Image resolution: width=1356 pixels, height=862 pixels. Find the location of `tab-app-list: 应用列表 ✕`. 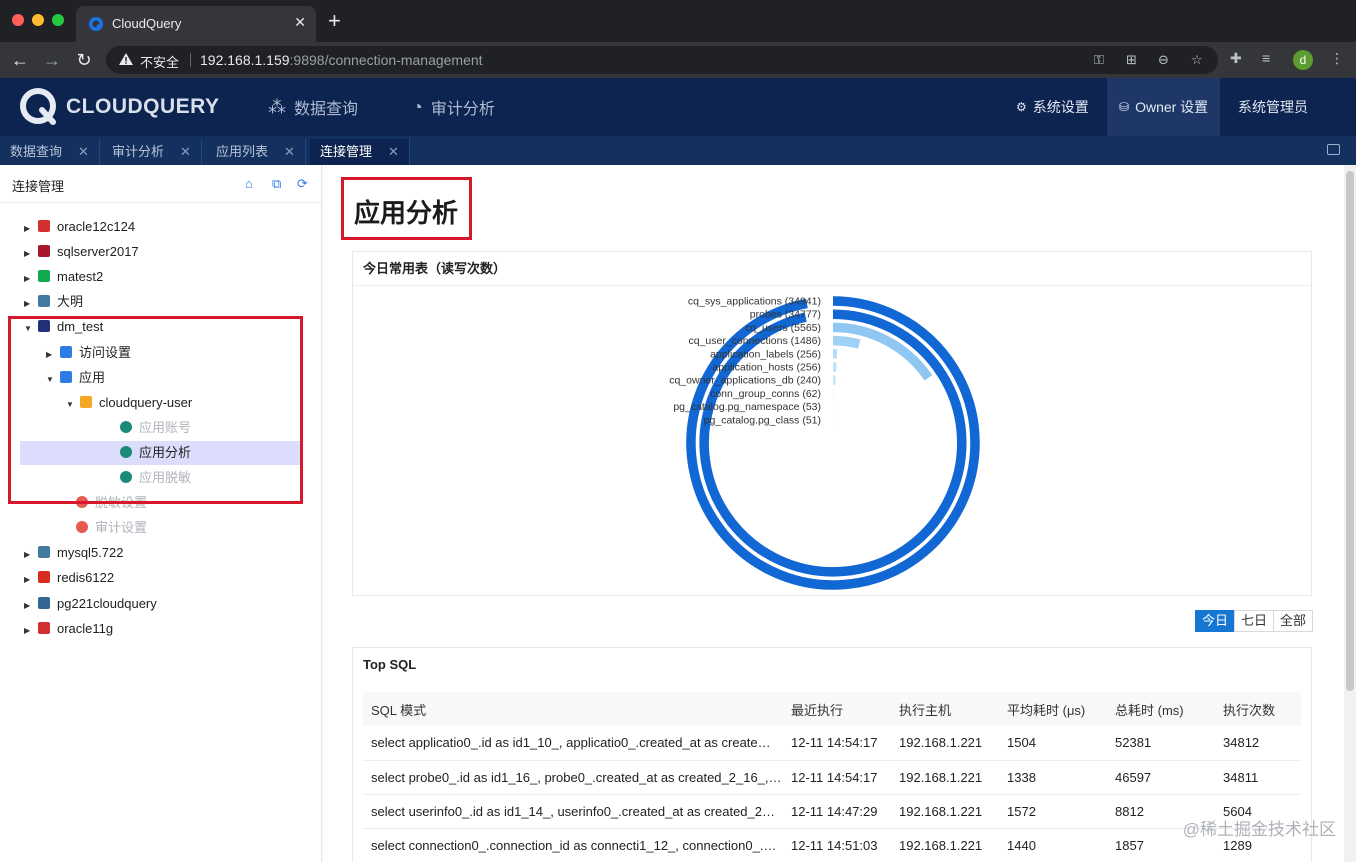

tab-app-list: 应用列表 ✕ is located at coordinates (256, 152).